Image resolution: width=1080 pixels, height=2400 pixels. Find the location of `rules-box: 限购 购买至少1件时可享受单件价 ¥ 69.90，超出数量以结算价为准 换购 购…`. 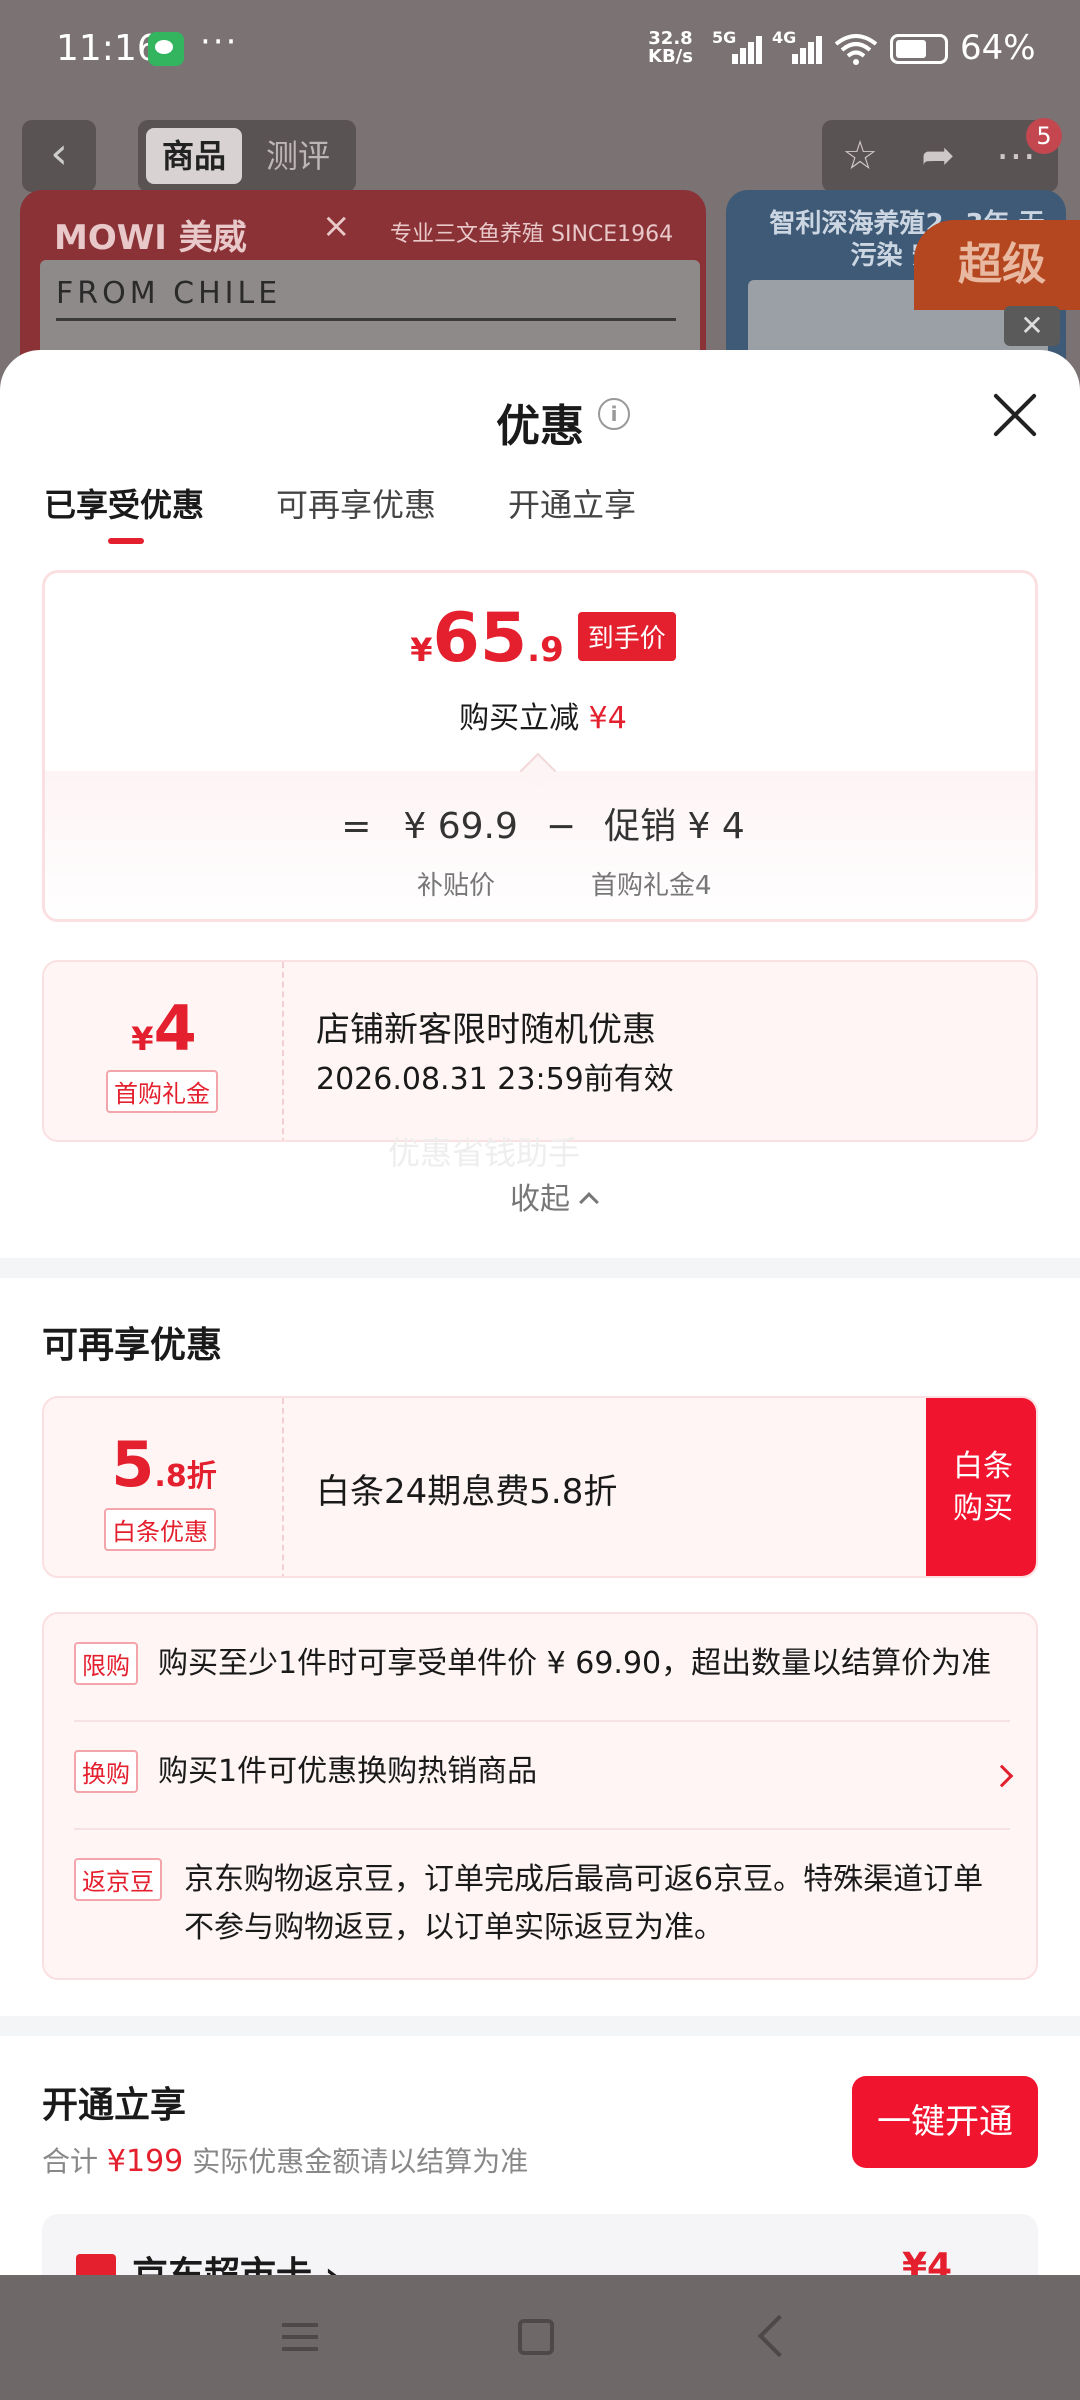

rules-box: 限购 购买至少1件时可享受单件价 ¥ 69.90，超出数量以结算价为准 换购 购… is located at coordinates (540, 1796).